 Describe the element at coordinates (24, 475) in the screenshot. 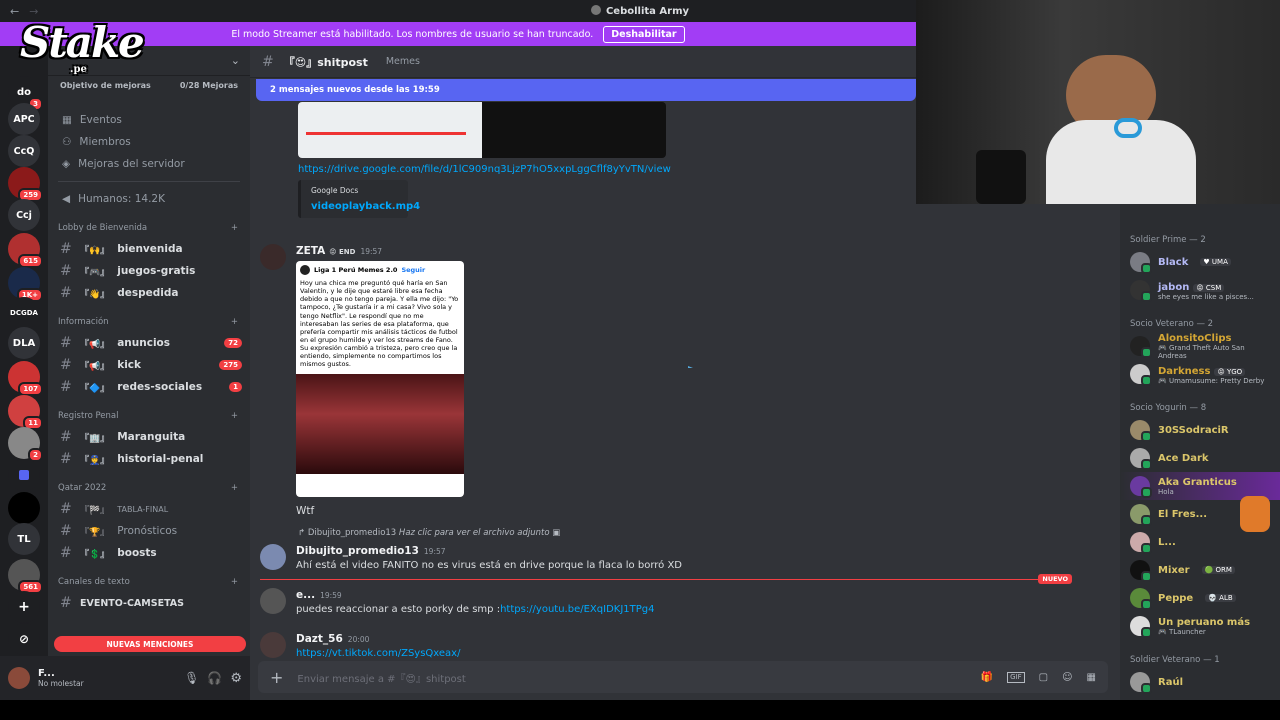

I see `server-folder` at that location.